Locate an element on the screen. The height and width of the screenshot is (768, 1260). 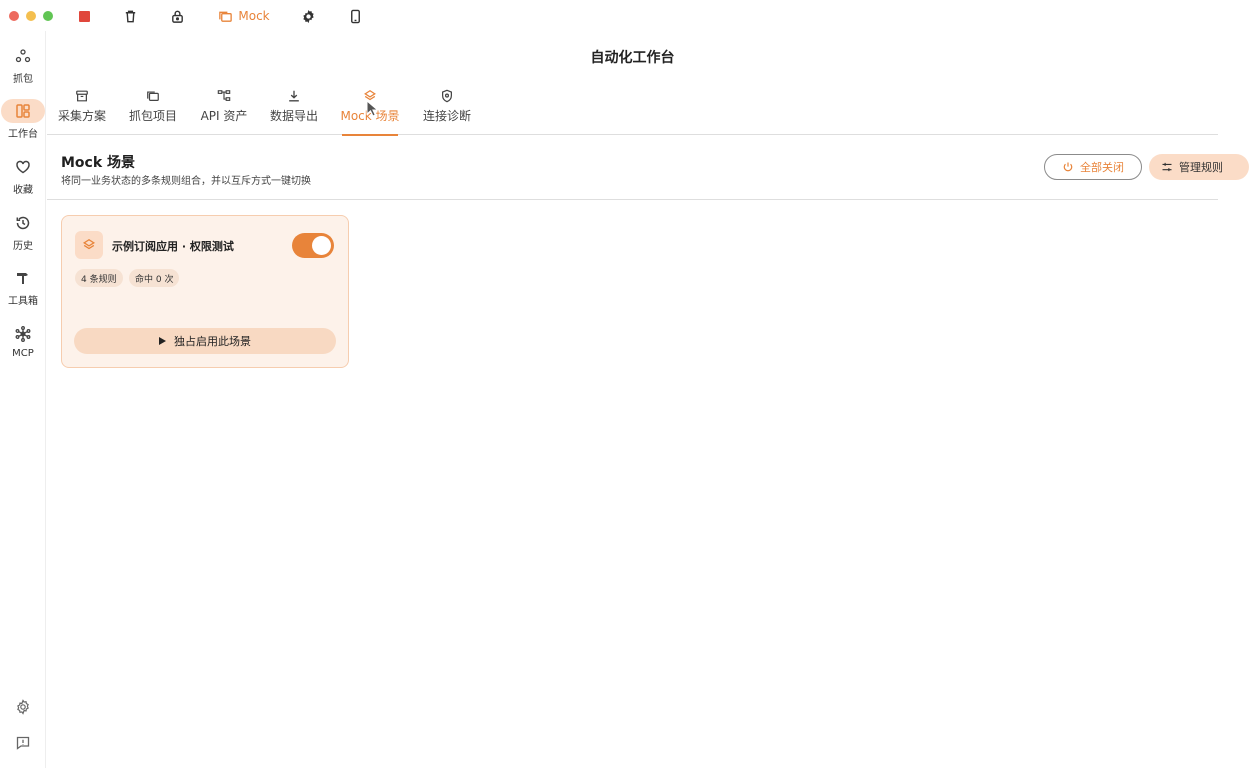
rail-item-toolbox: 工具箱 is located at coordinates (23, 286).